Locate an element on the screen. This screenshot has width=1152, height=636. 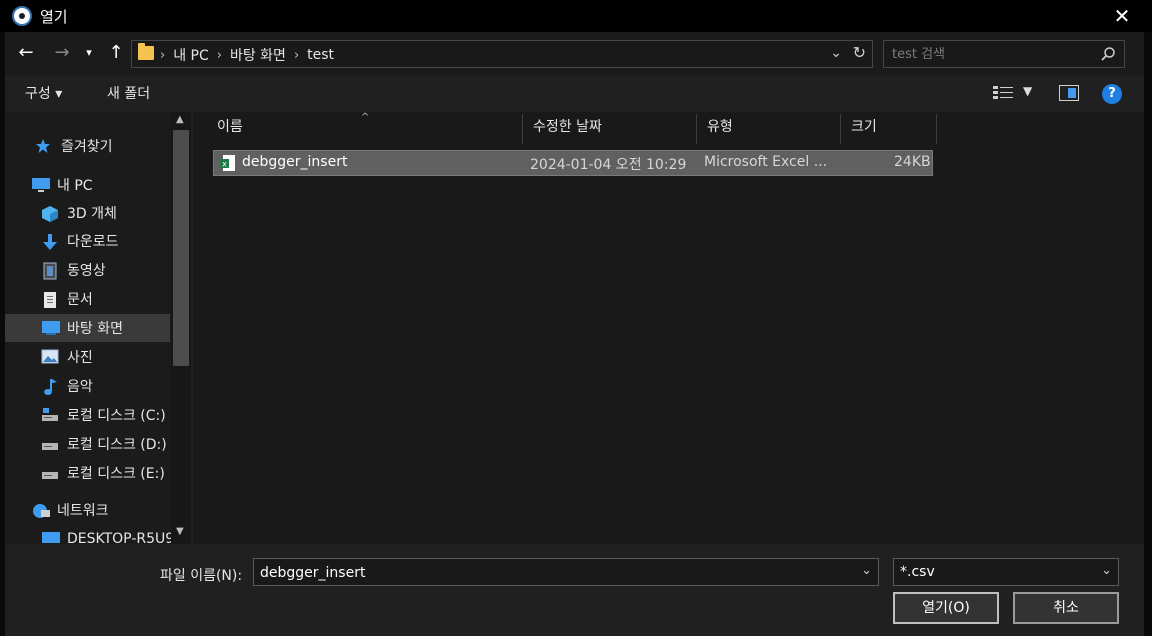
nav-item-videos: 동영상 is located at coordinates (87, 270).